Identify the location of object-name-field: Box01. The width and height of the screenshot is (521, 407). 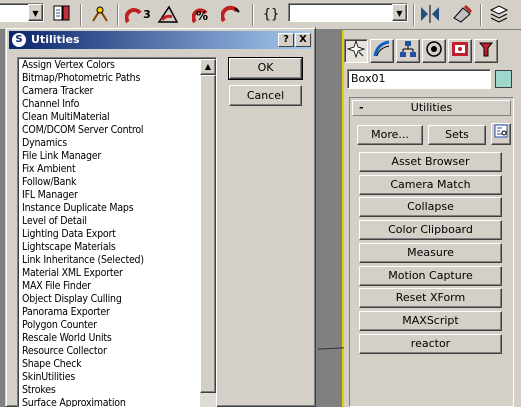
(419, 79).